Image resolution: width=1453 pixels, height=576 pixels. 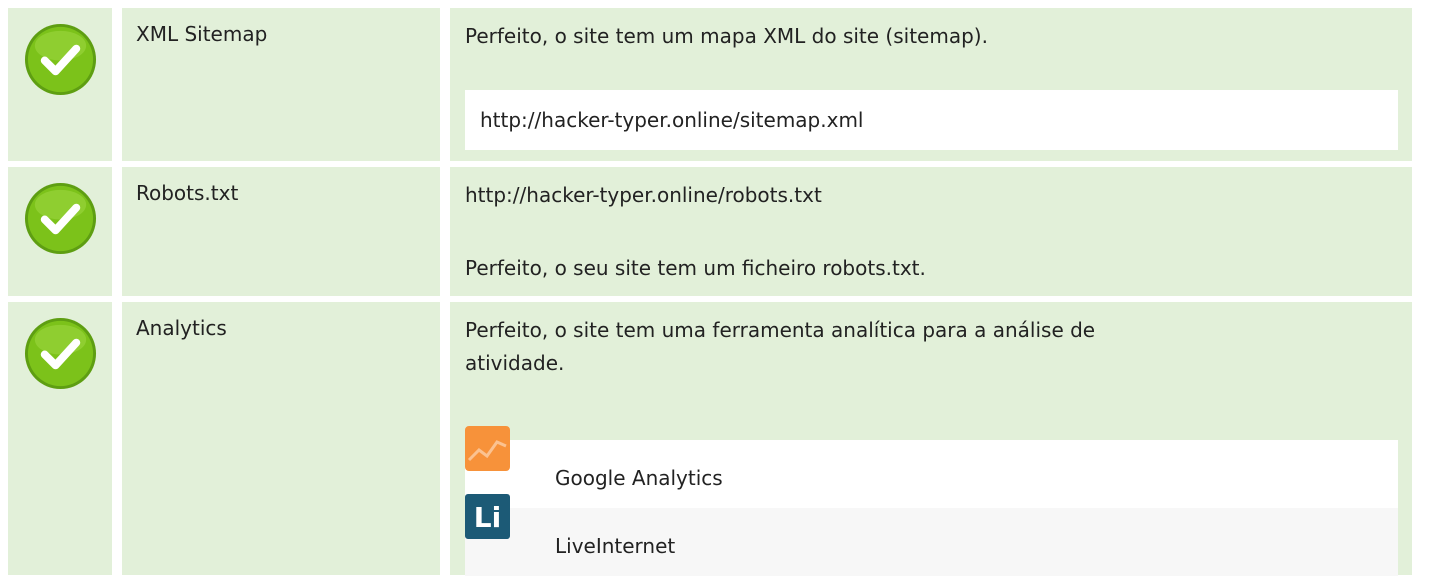 I want to click on google-analytics-icon, so click(x=487, y=448).